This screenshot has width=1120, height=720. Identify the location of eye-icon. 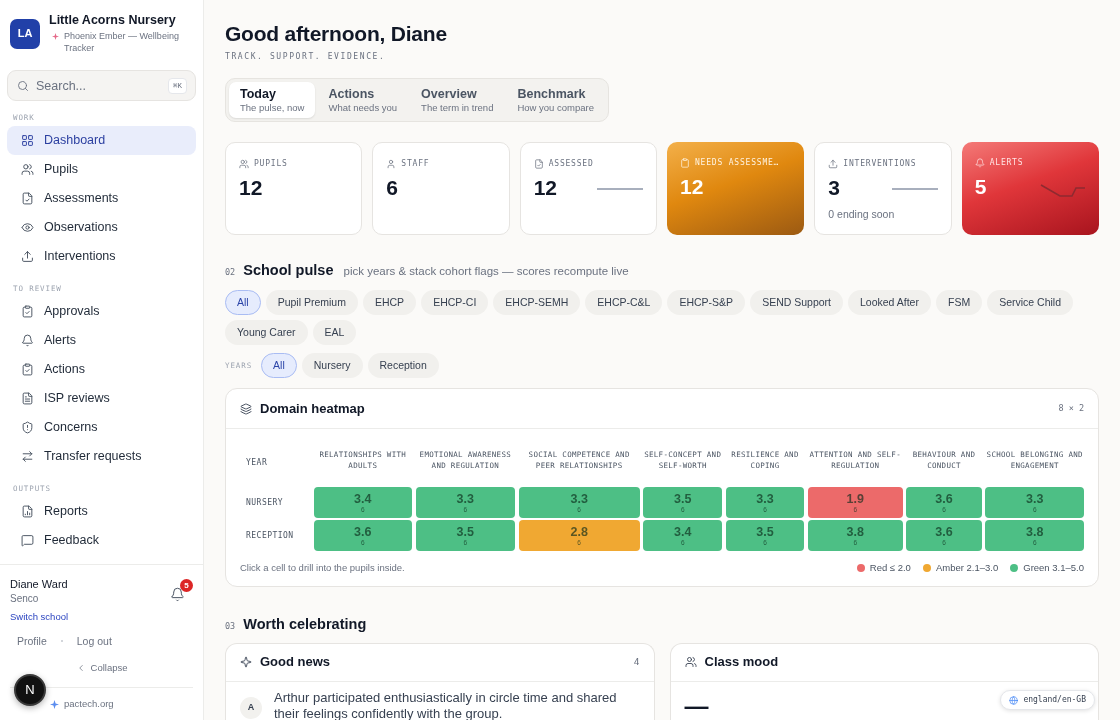
(27, 227).